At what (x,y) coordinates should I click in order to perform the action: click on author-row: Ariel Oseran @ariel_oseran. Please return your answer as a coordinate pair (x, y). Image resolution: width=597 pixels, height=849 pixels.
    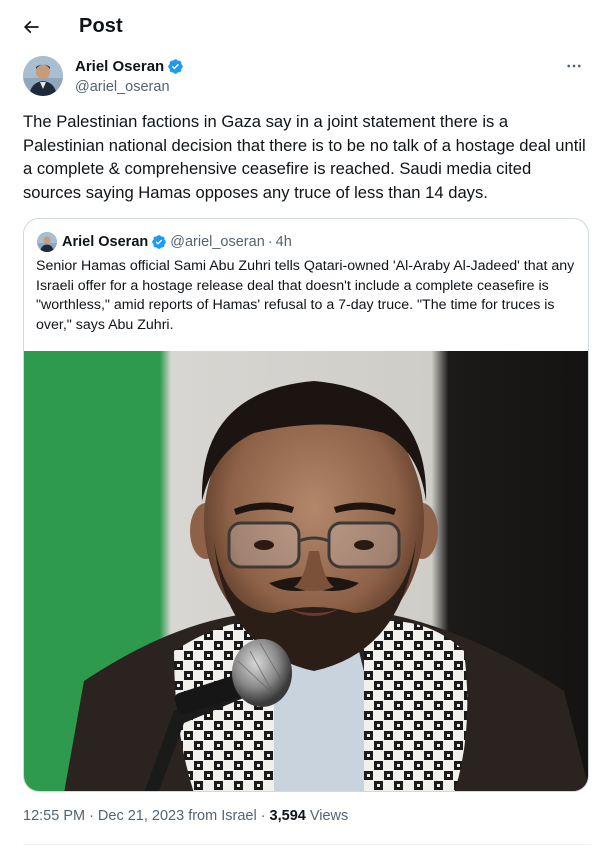
    Looking at the image, I should click on (307, 78).